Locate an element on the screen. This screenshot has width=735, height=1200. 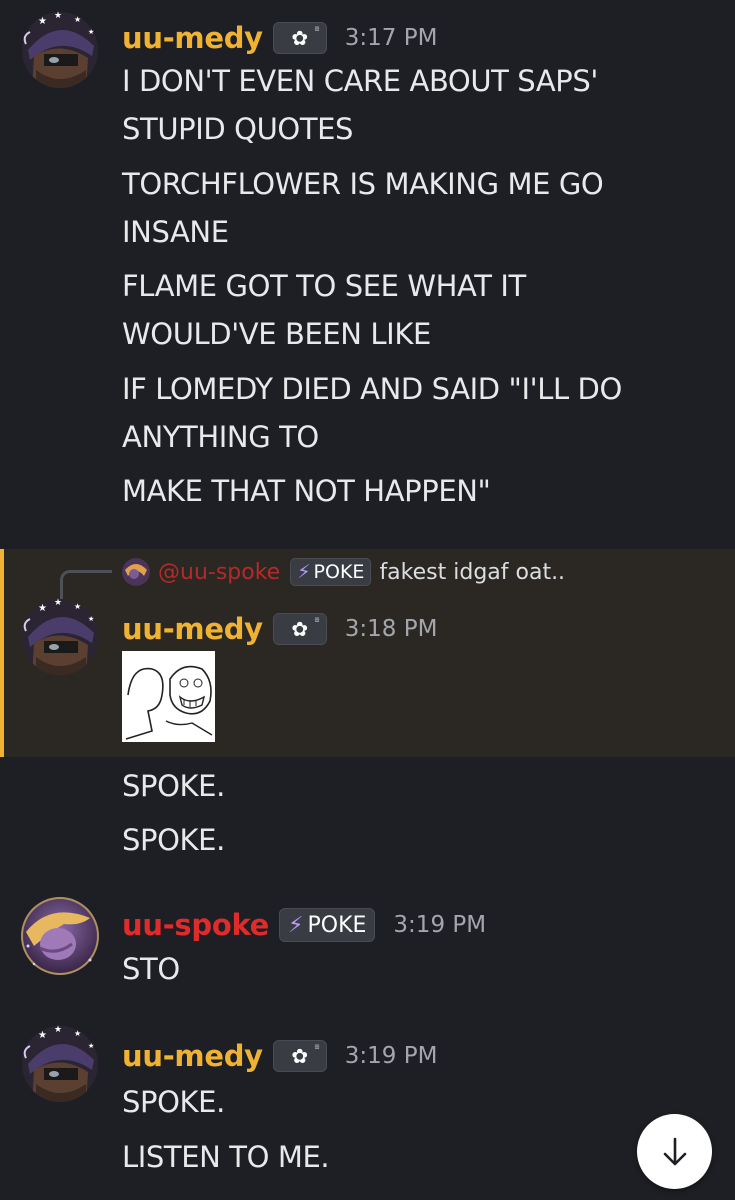
timestamp: 3:18 PM is located at coordinates (391, 629).